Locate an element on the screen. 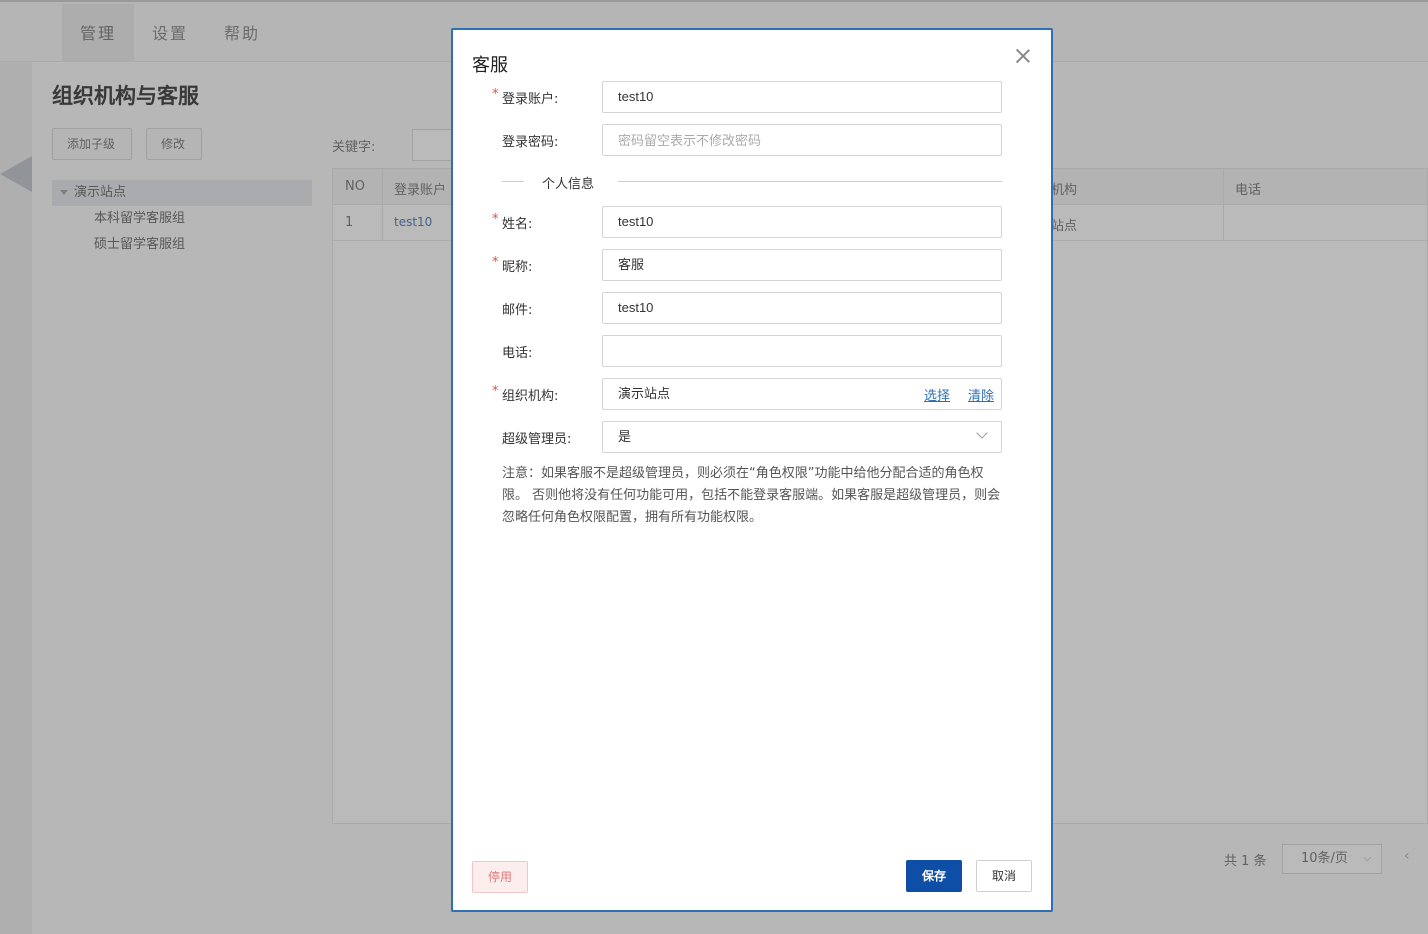 The image size is (1428, 934). save-button: 保存 is located at coordinates (934, 876).